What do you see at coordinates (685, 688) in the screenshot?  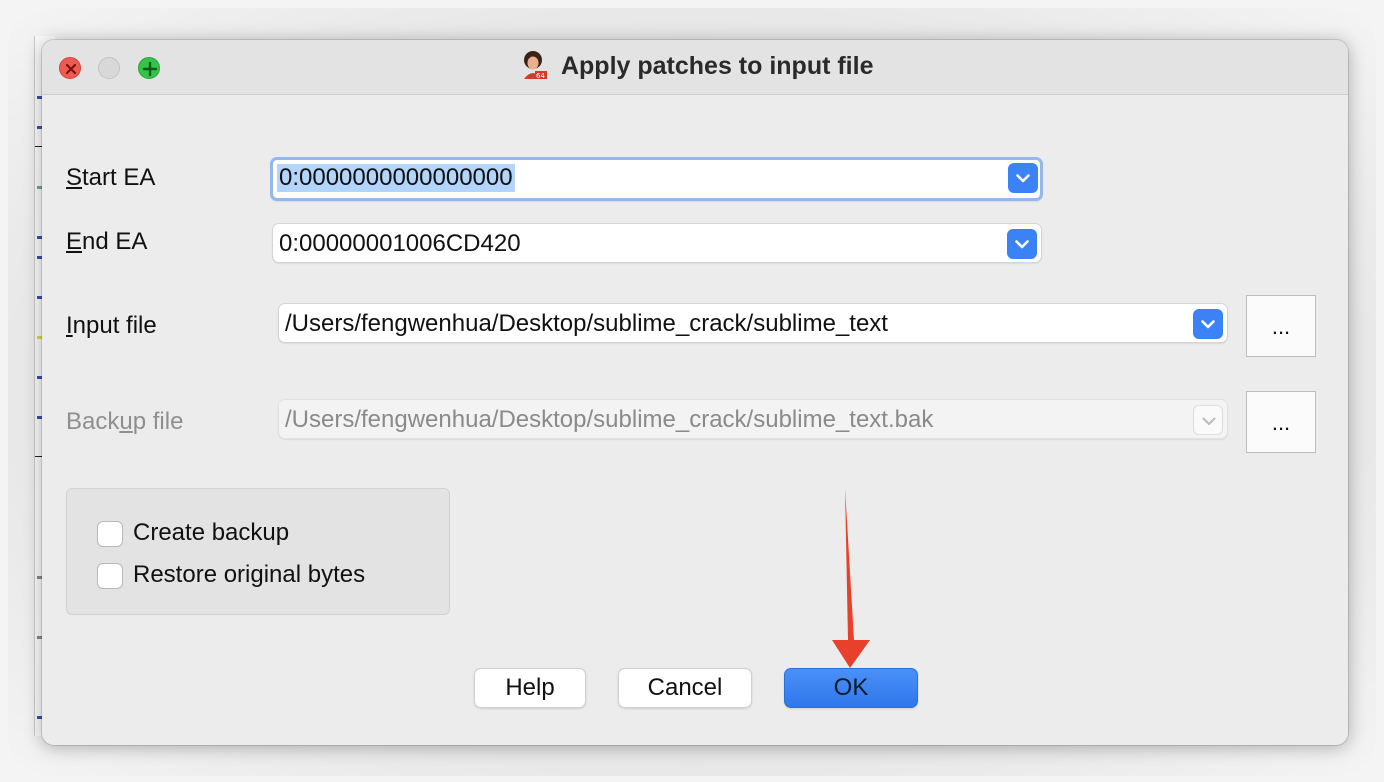 I see `cancel-button: Cancel` at bounding box center [685, 688].